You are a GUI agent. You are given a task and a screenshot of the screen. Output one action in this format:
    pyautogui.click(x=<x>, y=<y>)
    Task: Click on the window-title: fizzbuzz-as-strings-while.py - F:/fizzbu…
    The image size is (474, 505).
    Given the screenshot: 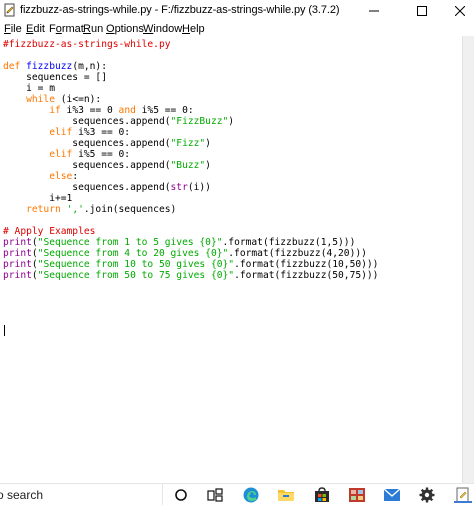 What is the action you would take?
    pyautogui.click(x=180, y=10)
    